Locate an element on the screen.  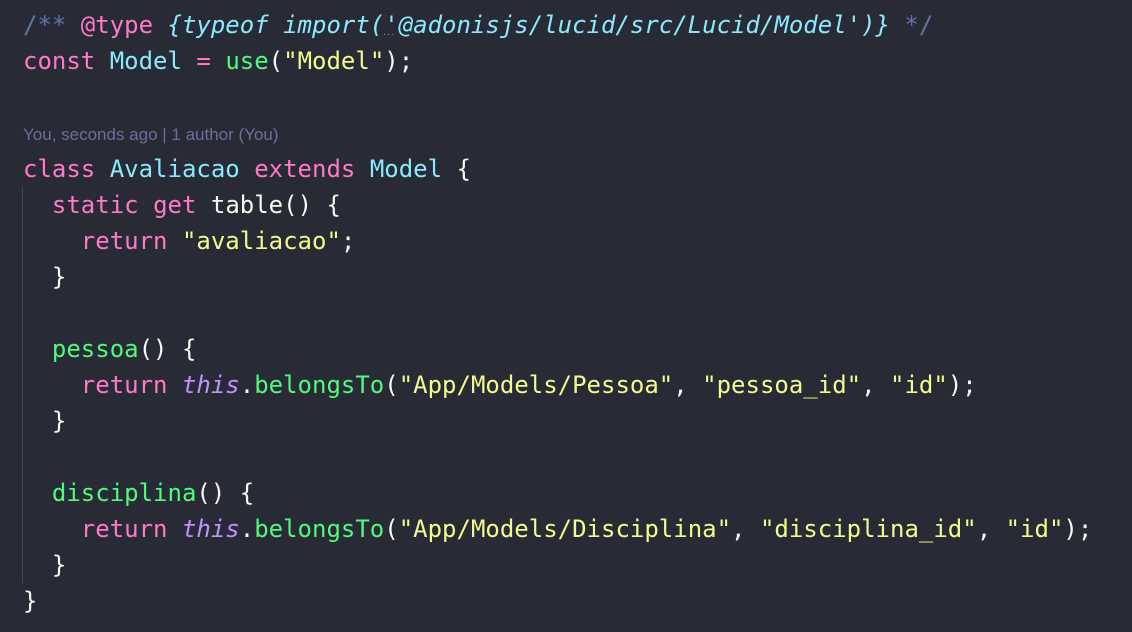
code-token: "App/Models/Pessoa" is located at coordinates (536, 385).